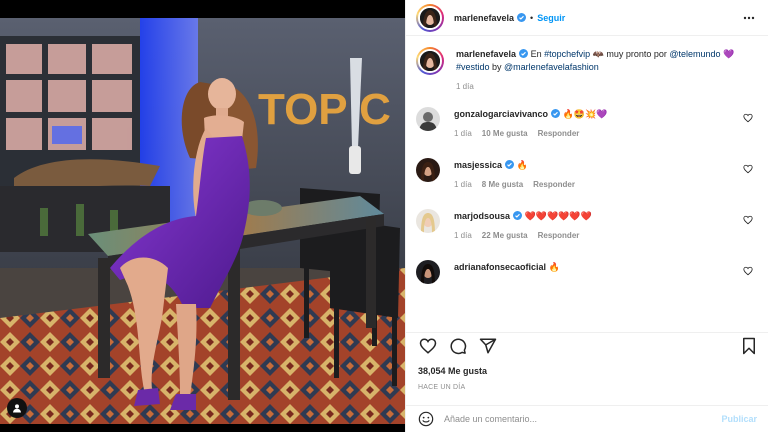 This screenshot has width=768, height=432. Describe the element at coordinates (505, 235) in the screenshot. I see `comment-likes: 22 Me gusta` at that location.